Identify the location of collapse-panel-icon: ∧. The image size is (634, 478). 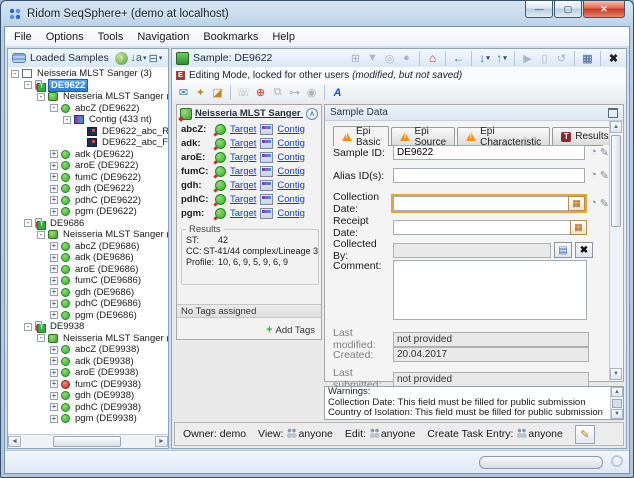
(312, 113).